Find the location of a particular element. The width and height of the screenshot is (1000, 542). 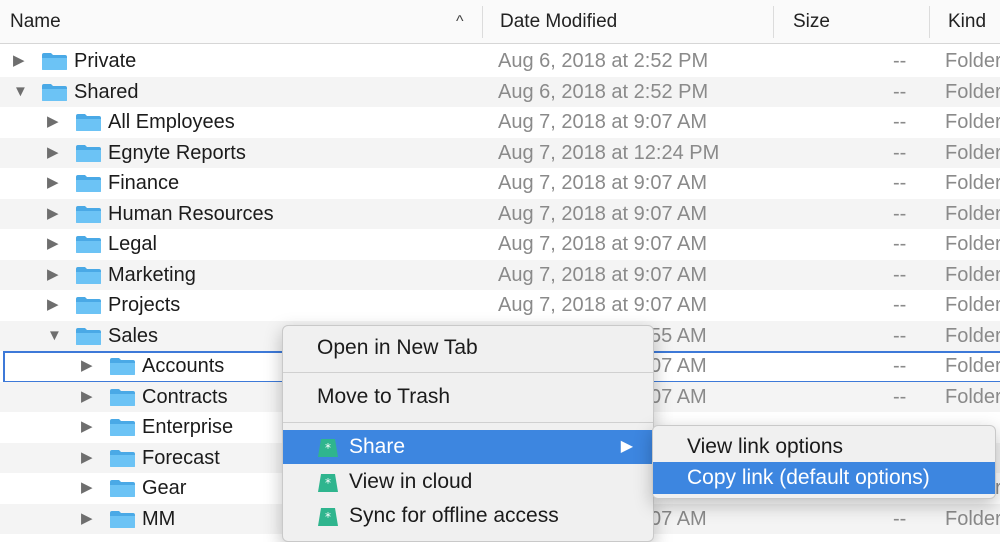

row-name: MM is located at coordinates (159, 518).